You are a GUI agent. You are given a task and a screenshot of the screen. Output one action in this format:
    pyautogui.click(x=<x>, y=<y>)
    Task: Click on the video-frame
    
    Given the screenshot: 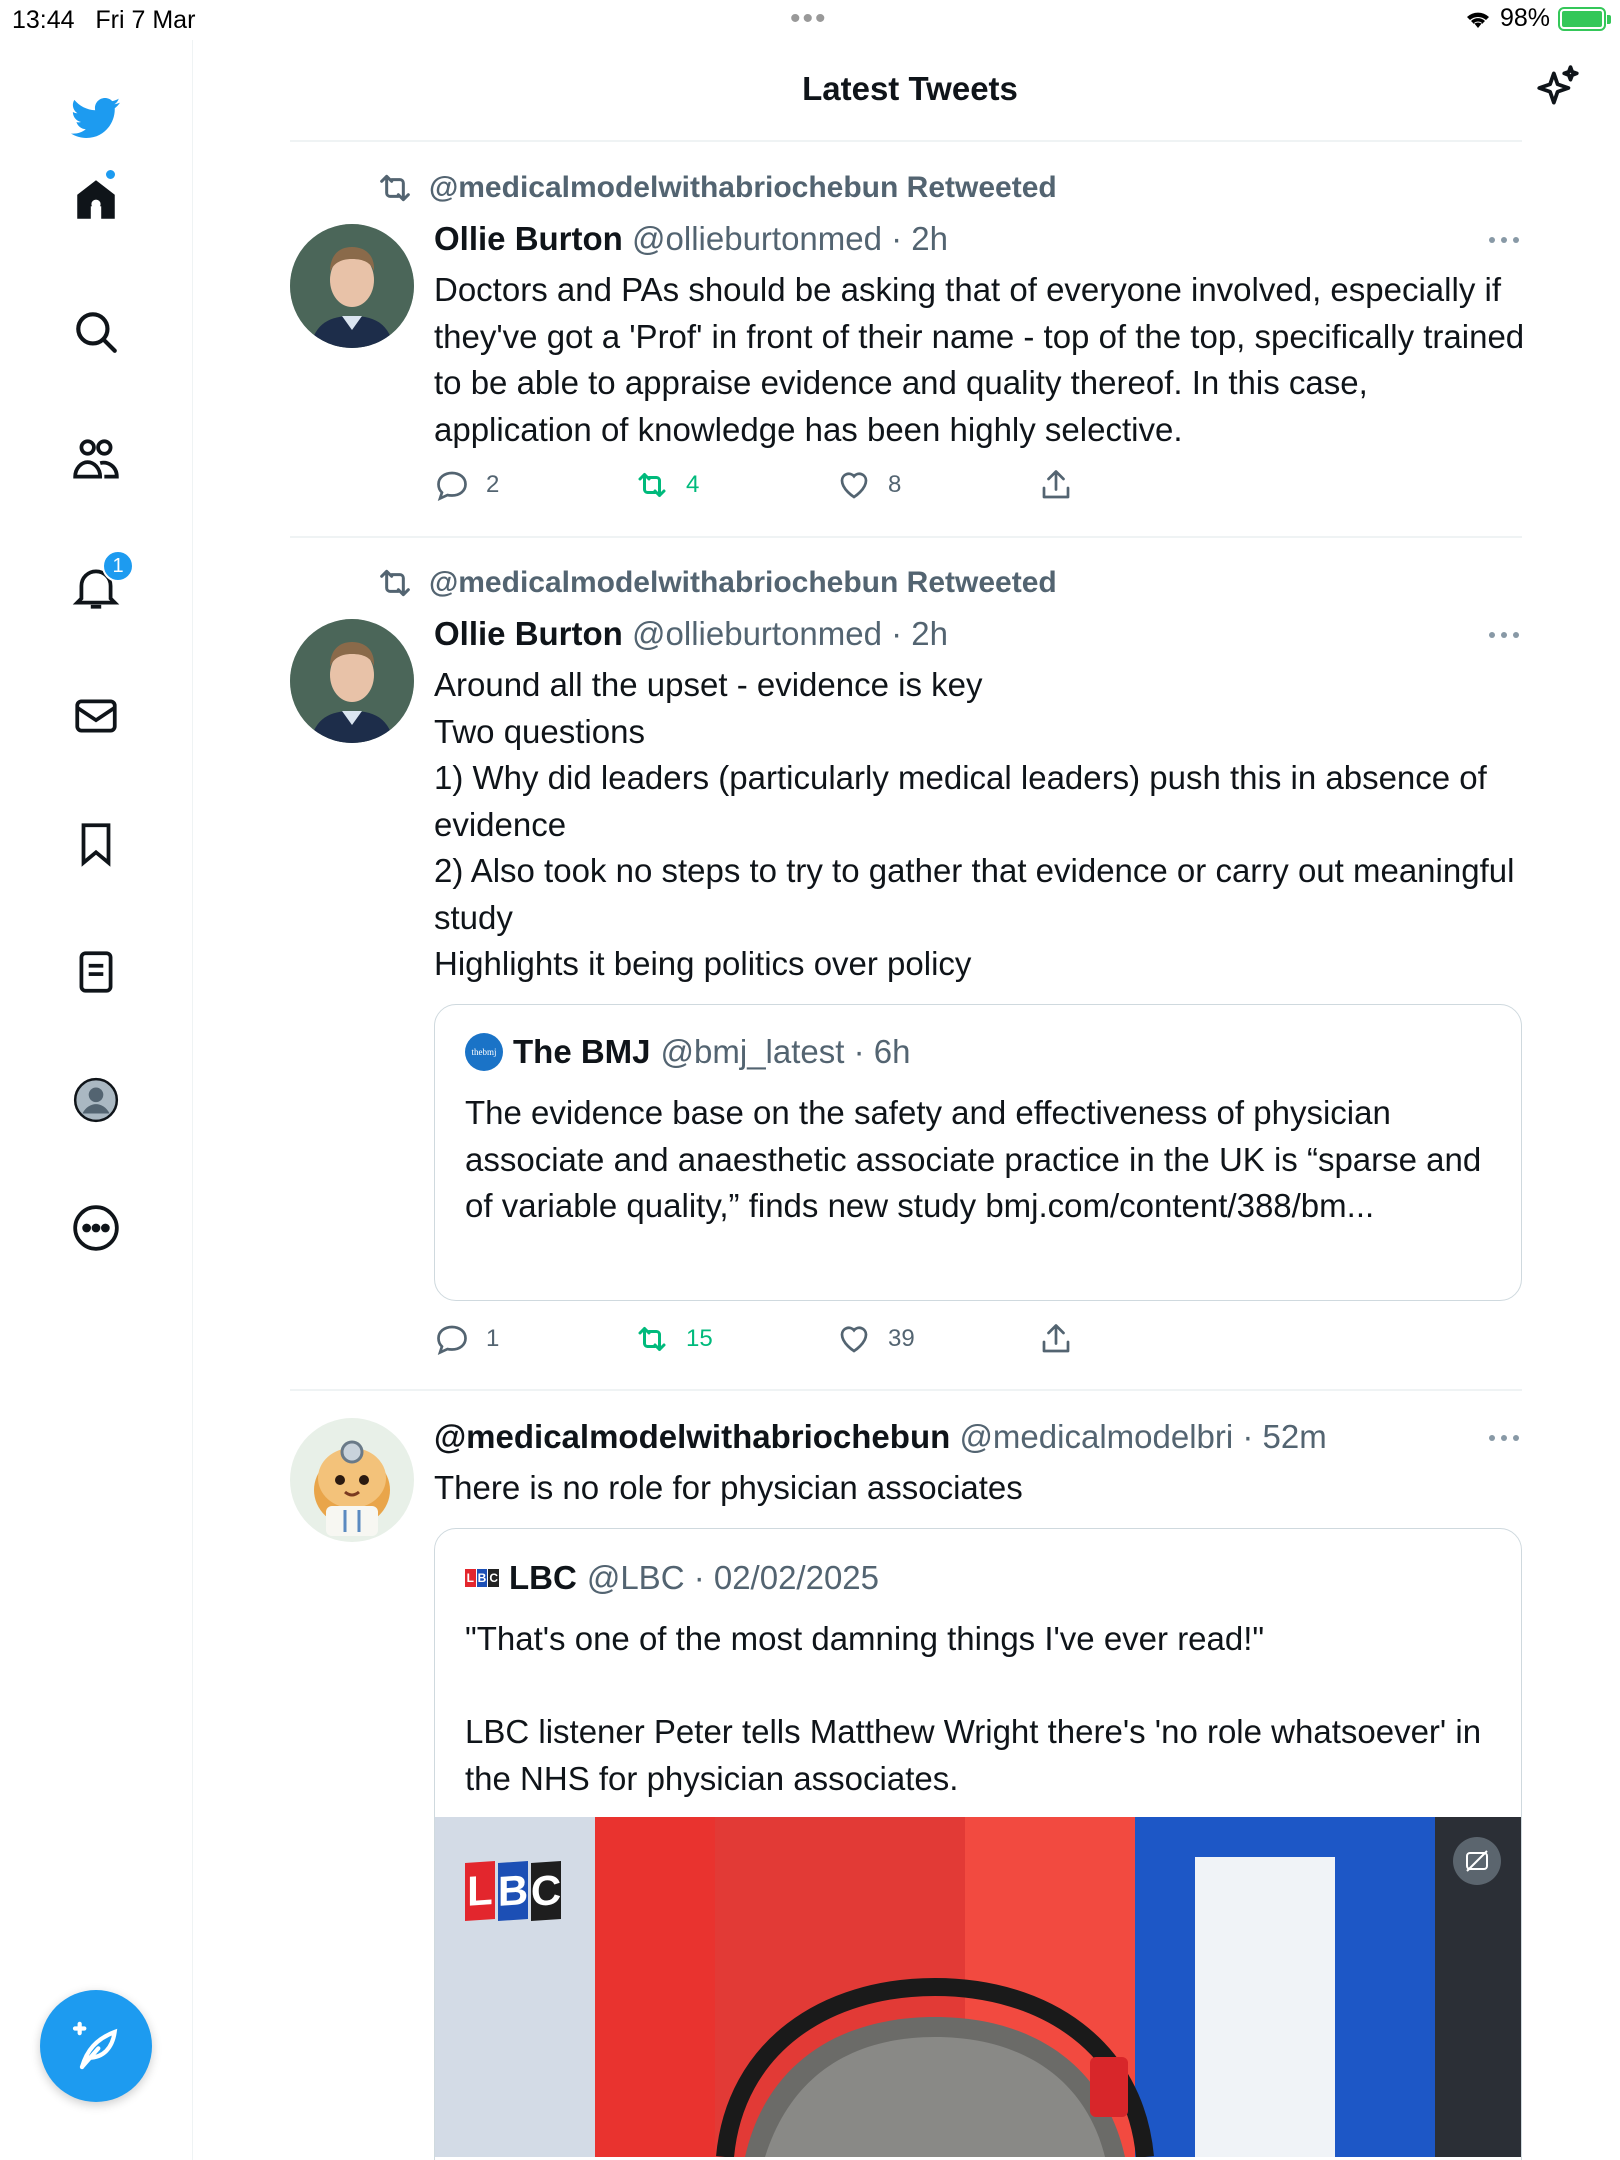 What is the action you would take?
    pyautogui.click(x=978, y=1987)
    